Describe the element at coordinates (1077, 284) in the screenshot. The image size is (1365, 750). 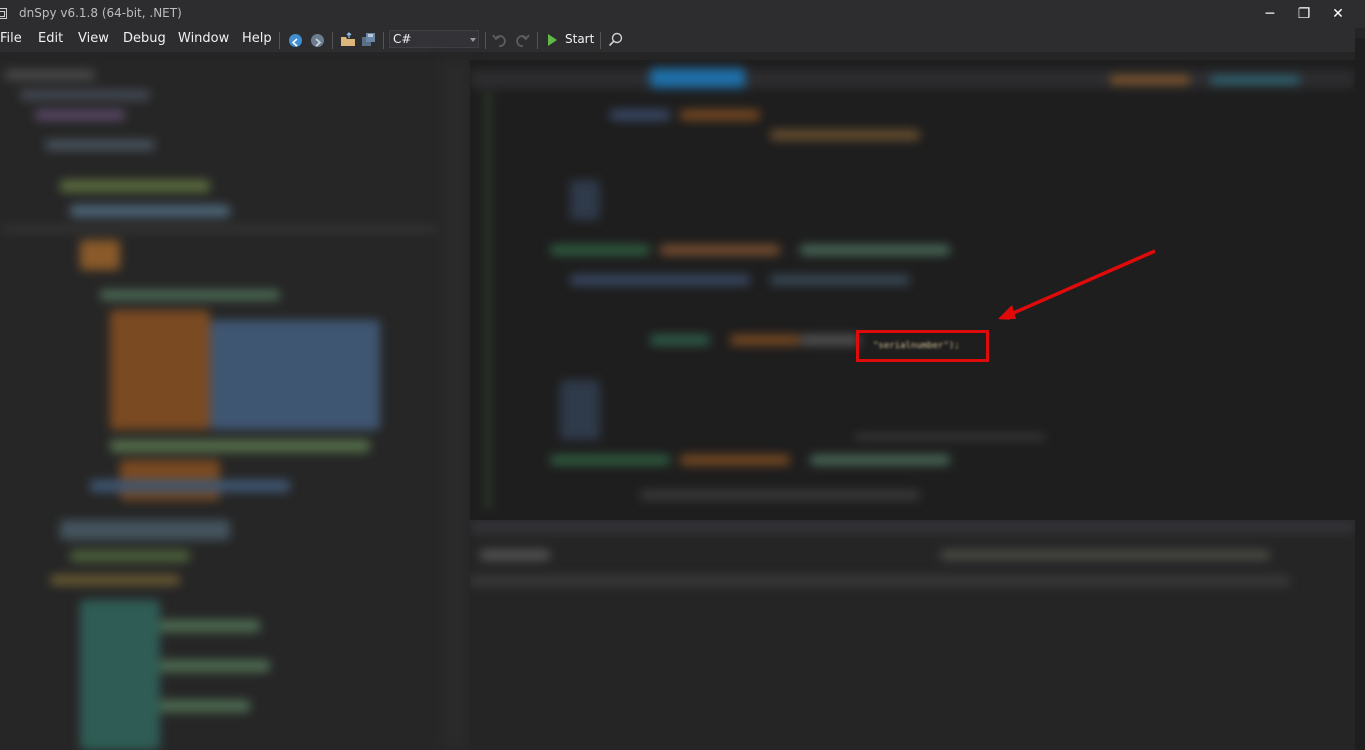
I see `annotation-arrow` at that location.